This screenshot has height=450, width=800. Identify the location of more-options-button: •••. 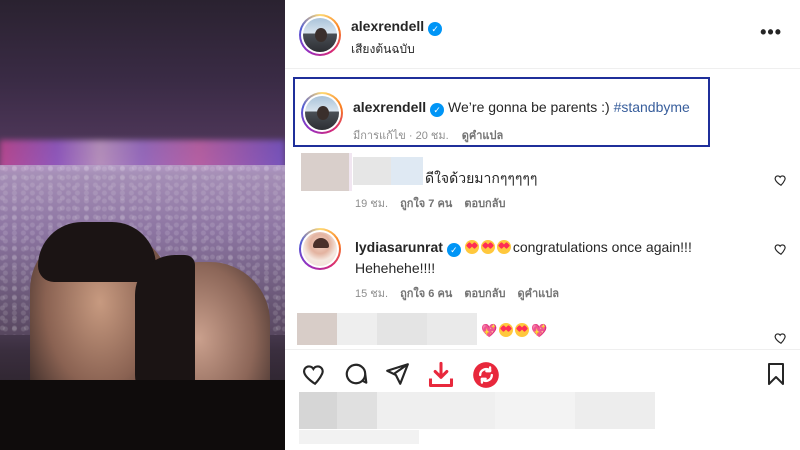
(771, 32).